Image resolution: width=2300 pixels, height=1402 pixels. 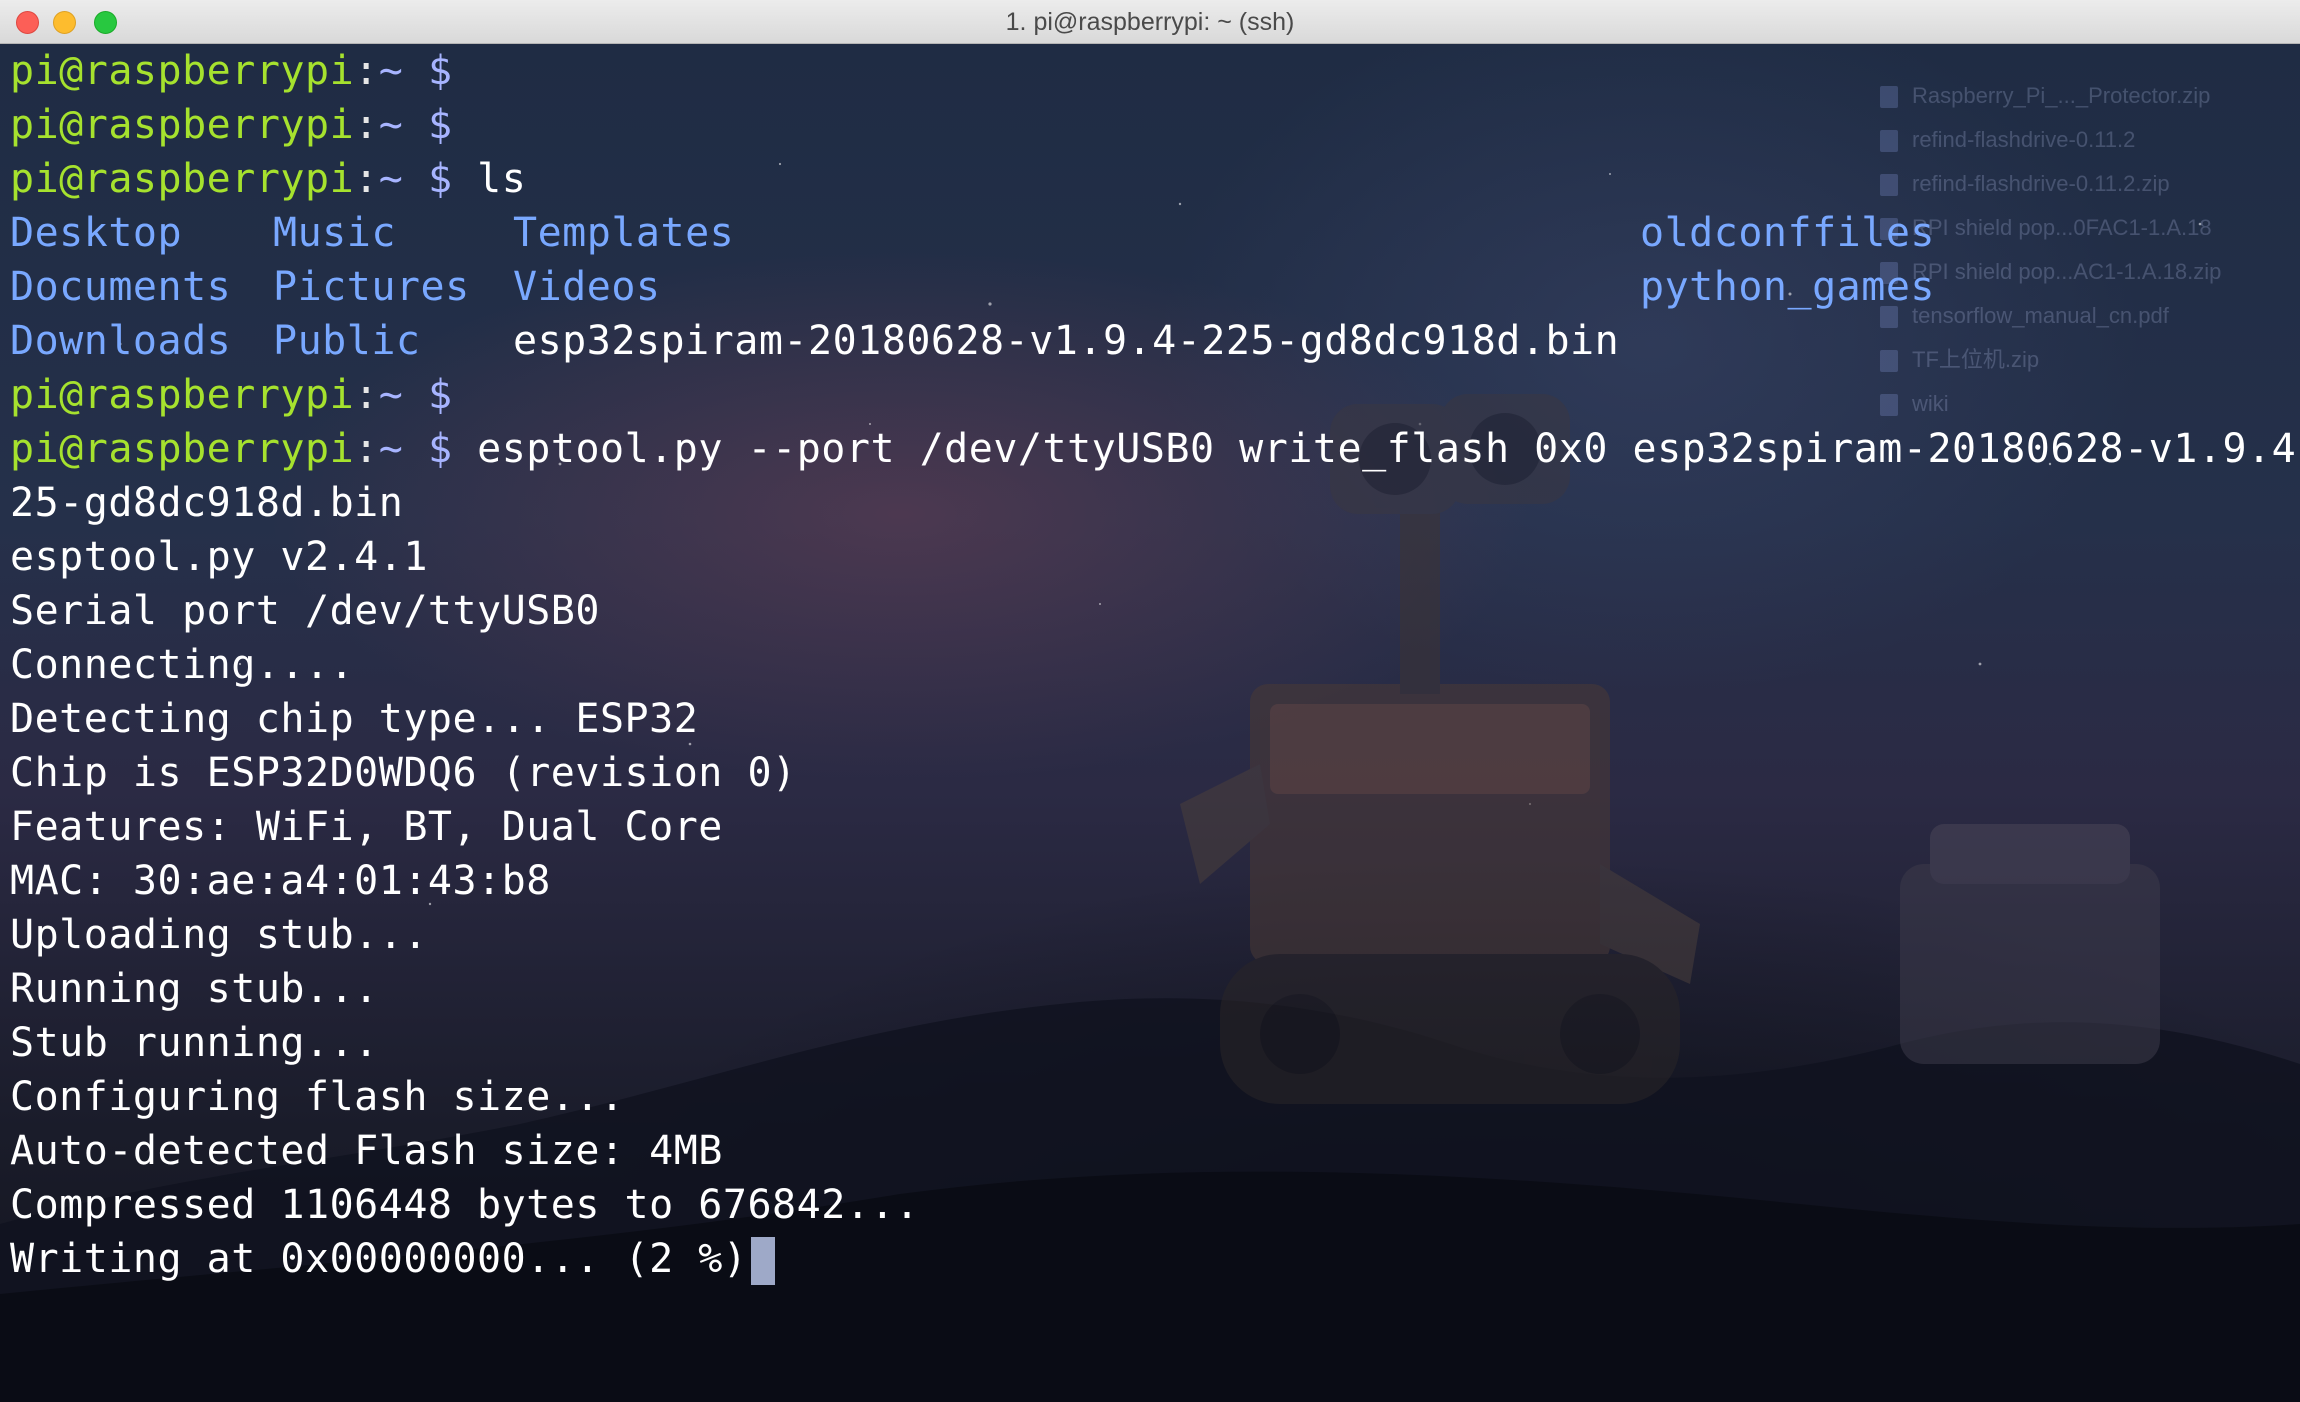 I want to click on ls-entry: Documents, so click(x=121, y=287).